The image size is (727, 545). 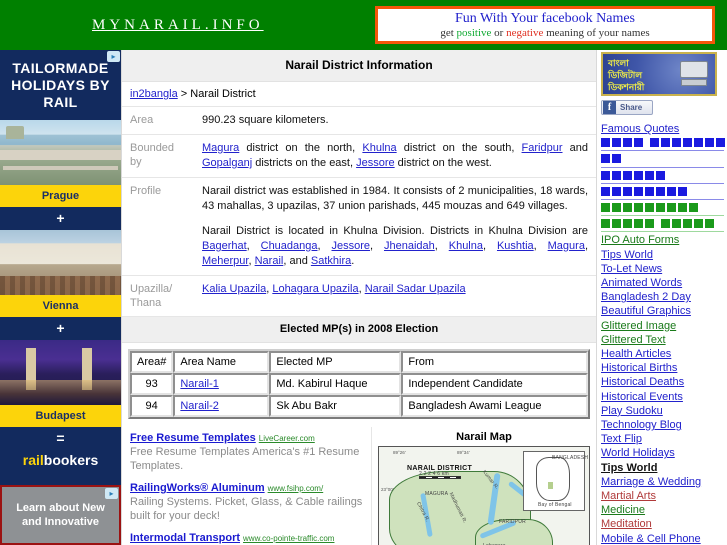 I want to click on missing-glyph-block, so click(x=663, y=184).